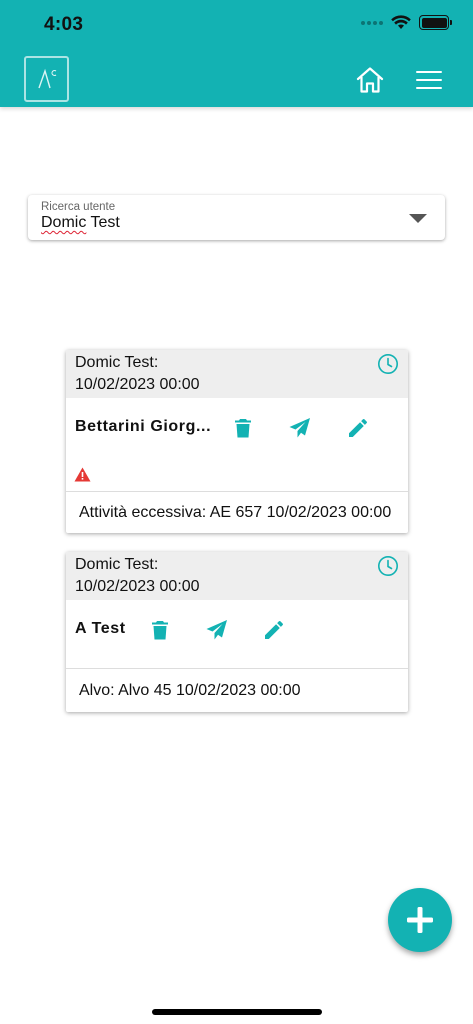 This screenshot has height=1024, width=473. What do you see at coordinates (46, 79) in the screenshot?
I see `logo-icon` at bounding box center [46, 79].